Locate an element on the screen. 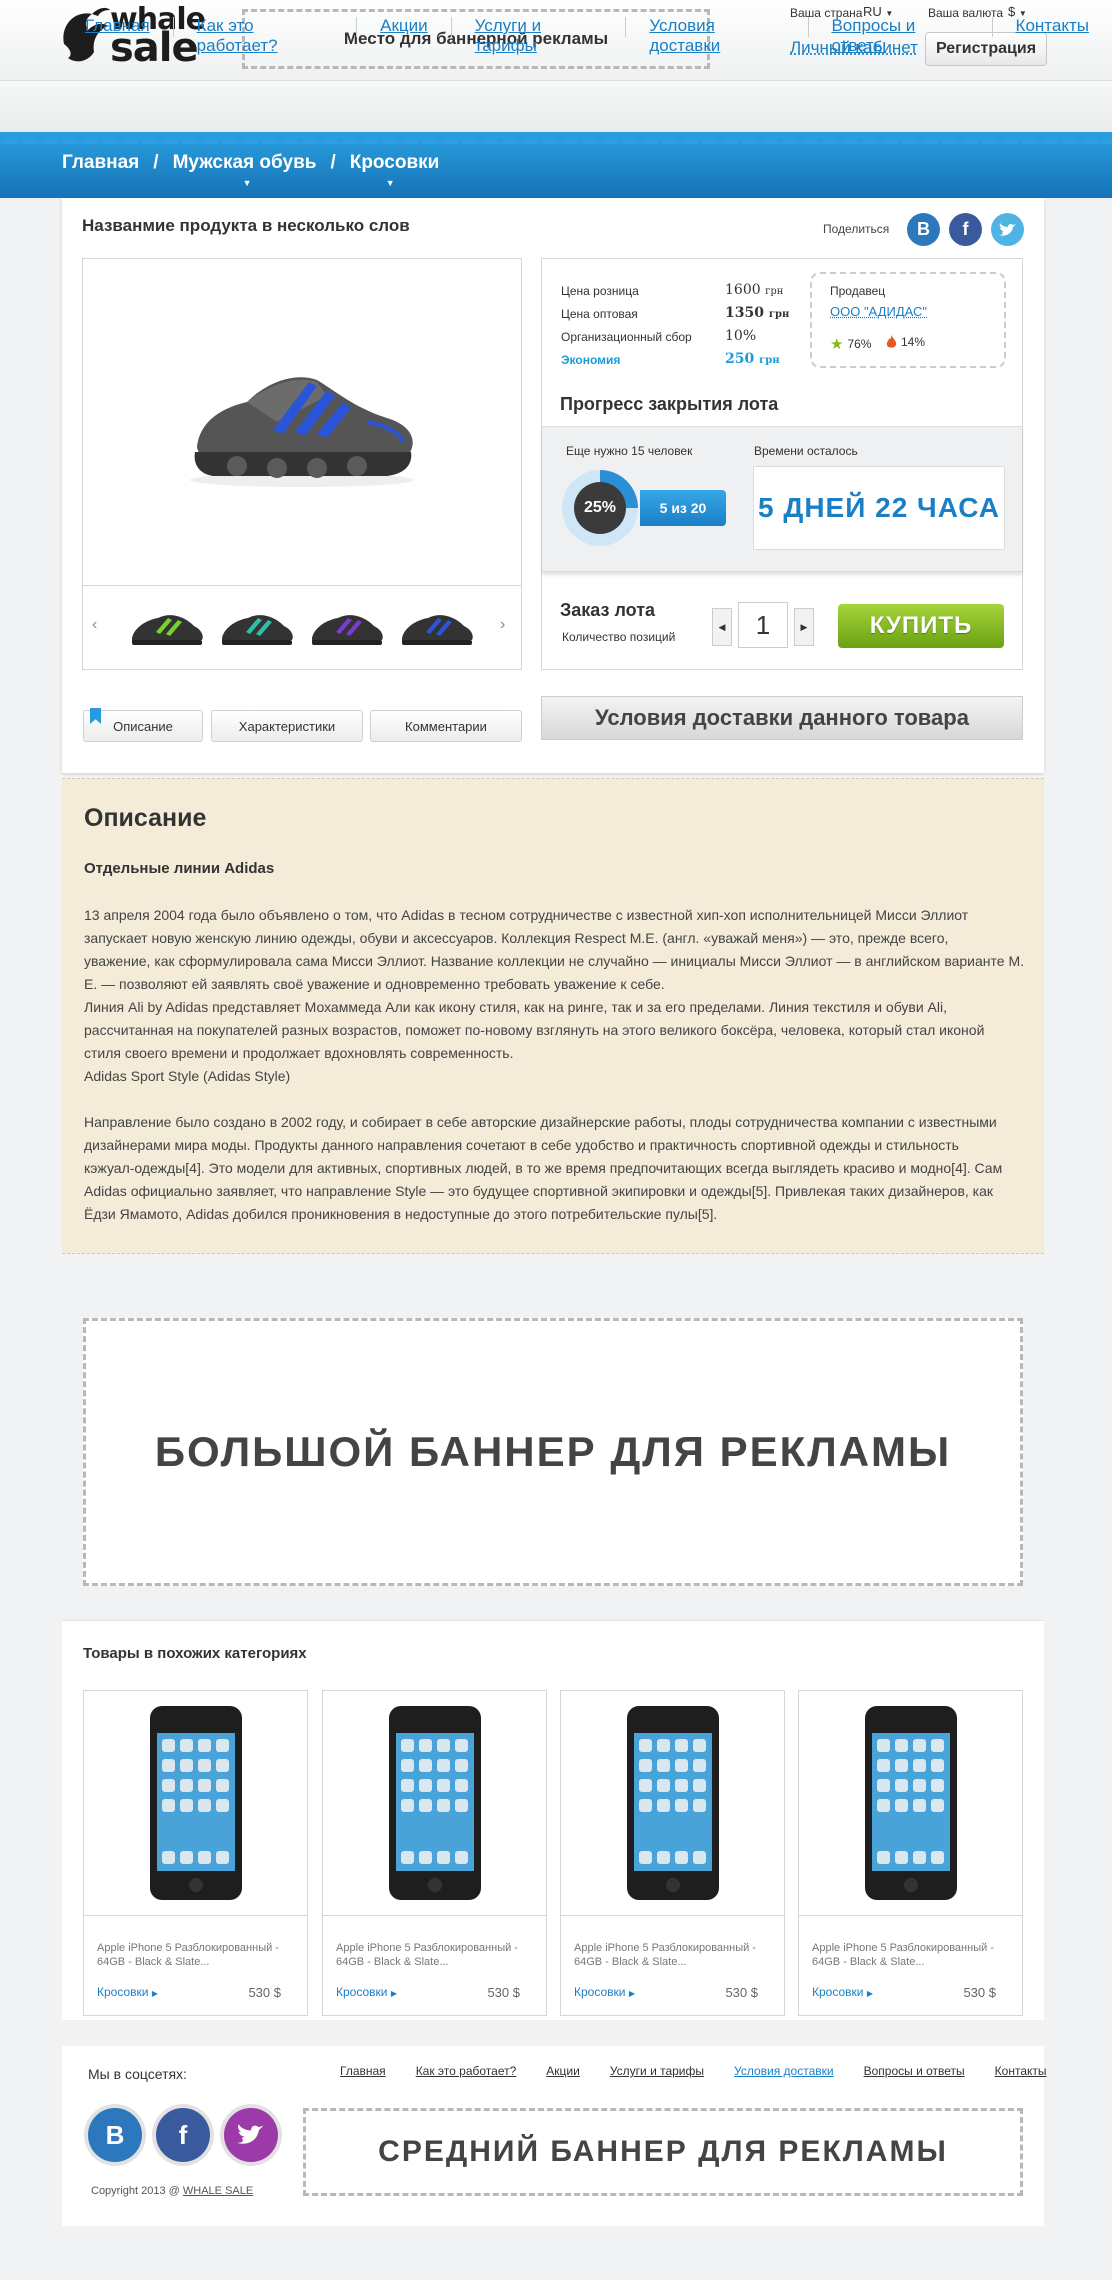 This screenshot has height=2280, width=1112. twitter-bird-shape is located at coordinates (1007, 229).